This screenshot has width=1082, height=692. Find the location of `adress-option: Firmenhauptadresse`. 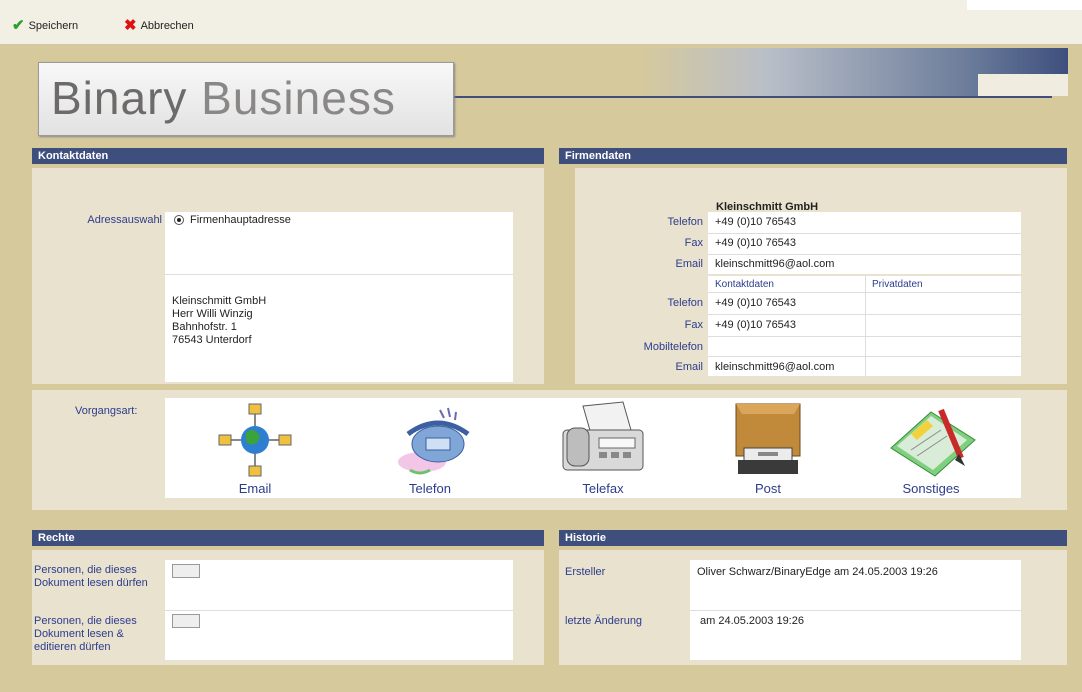

adress-option: Firmenhauptadresse is located at coordinates (232, 220).